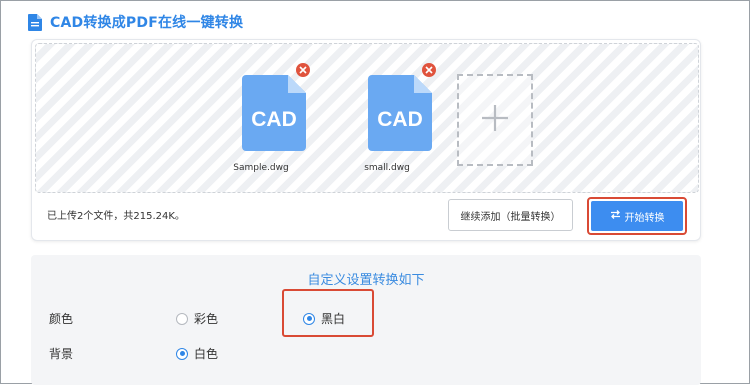 The width and height of the screenshot is (750, 385). I want to click on background-option-white: 白色, so click(197, 353).